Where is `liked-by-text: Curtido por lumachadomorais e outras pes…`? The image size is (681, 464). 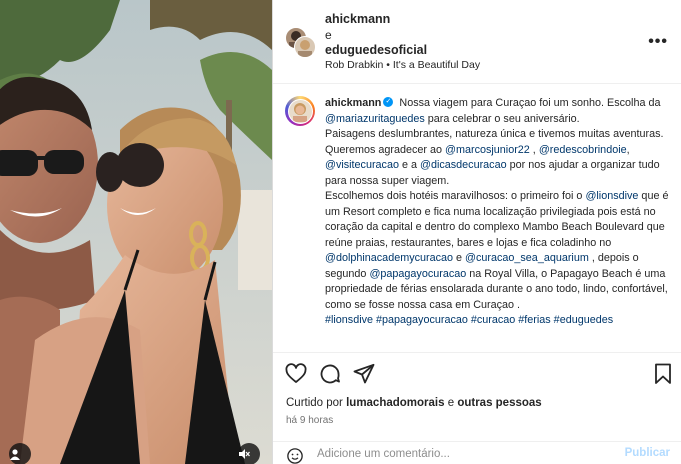 liked-by-text: Curtido por lumachadomorais e outras pes… is located at coordinates (414, 403).